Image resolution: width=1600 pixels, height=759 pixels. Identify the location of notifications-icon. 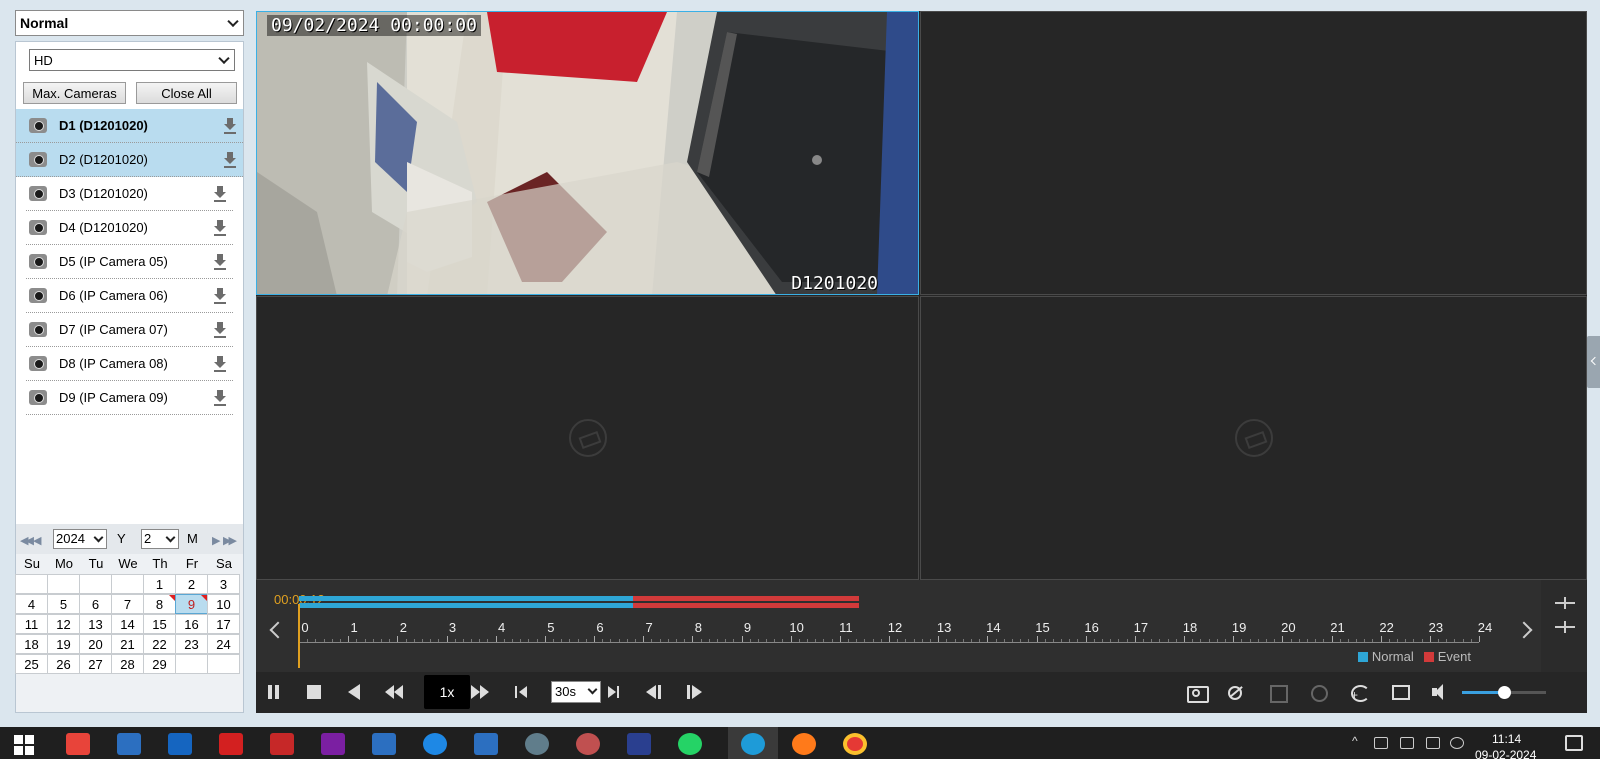
(1574, 743).